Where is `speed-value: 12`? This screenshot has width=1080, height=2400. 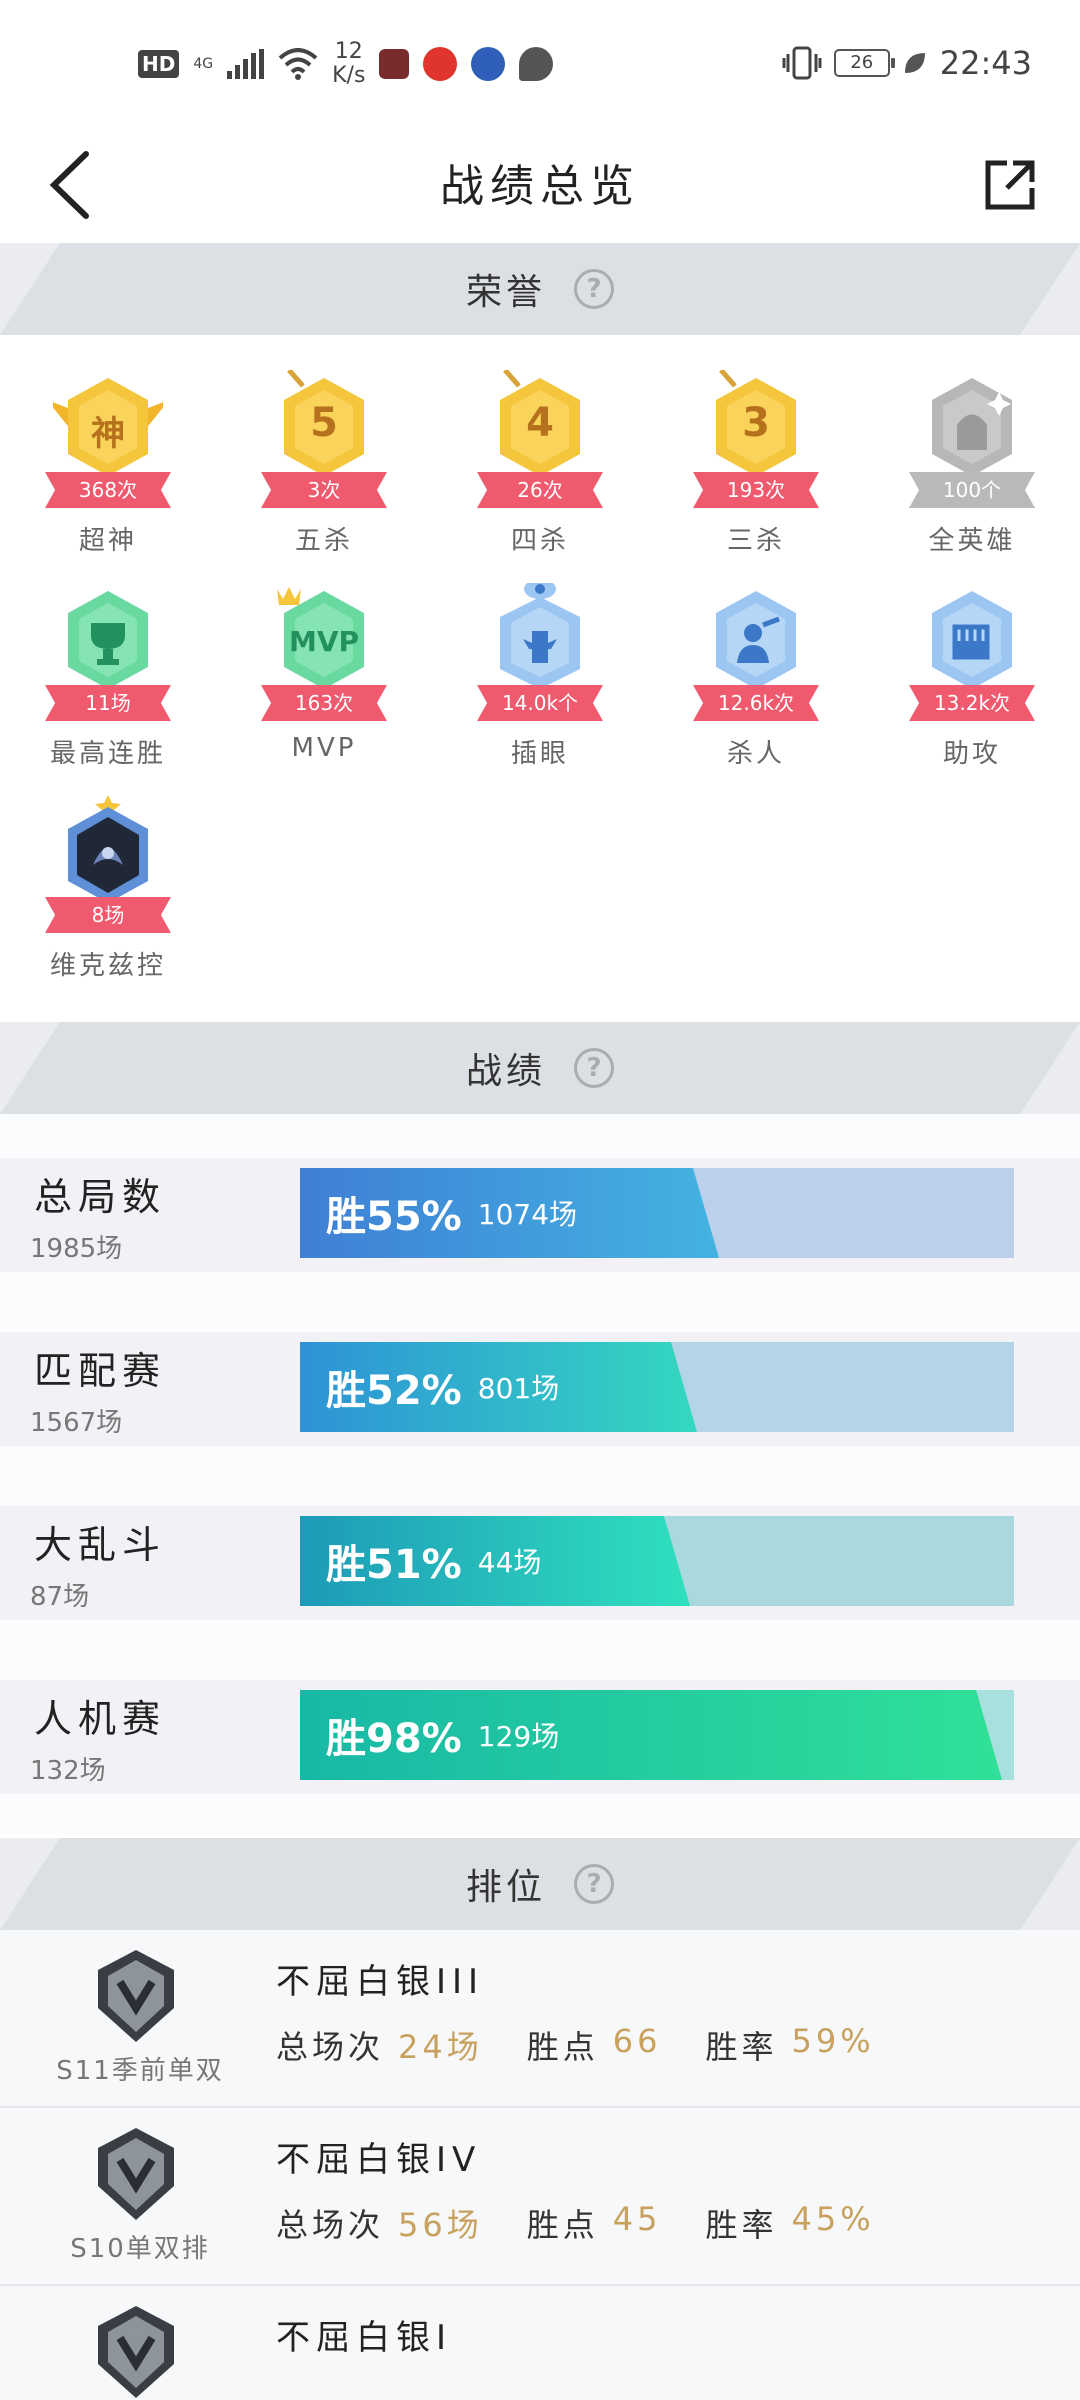 speed-value: 12 is located at coordinates (348, 51).